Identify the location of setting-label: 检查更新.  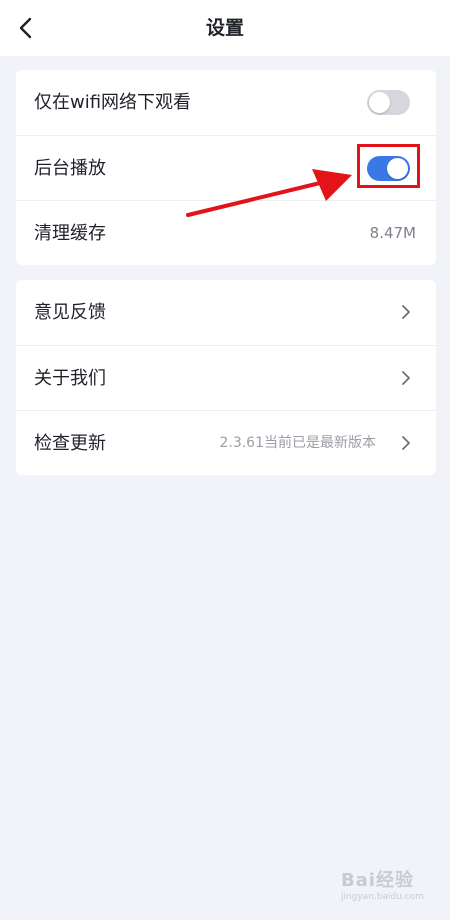
(70, 443).